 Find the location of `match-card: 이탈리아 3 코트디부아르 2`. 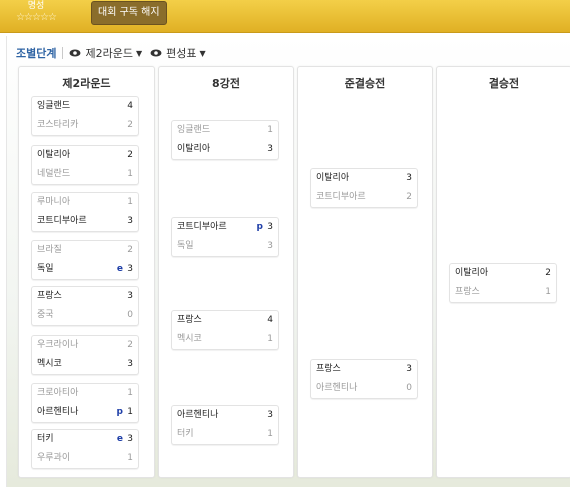

match-card: 이탈리아 3 코트디부아르 2 is located at coordinates (364, 188).